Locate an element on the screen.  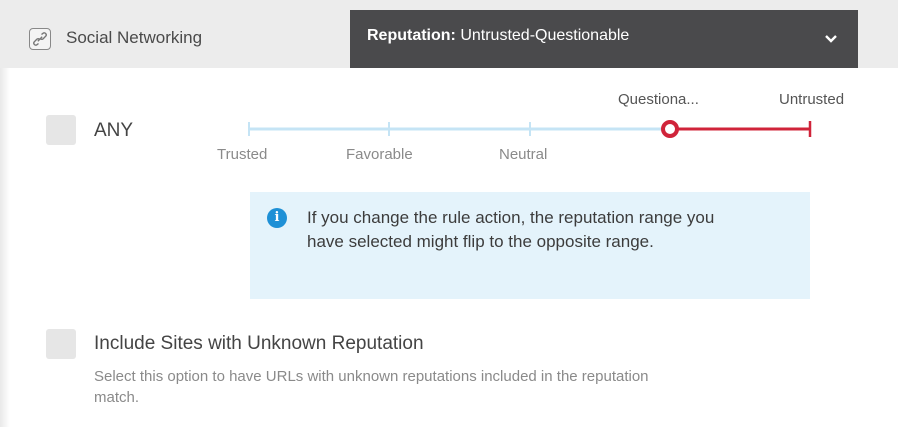
unknown-reputation-label: Include Sites with Unknown Reputation is located at coordinates (259, 343).